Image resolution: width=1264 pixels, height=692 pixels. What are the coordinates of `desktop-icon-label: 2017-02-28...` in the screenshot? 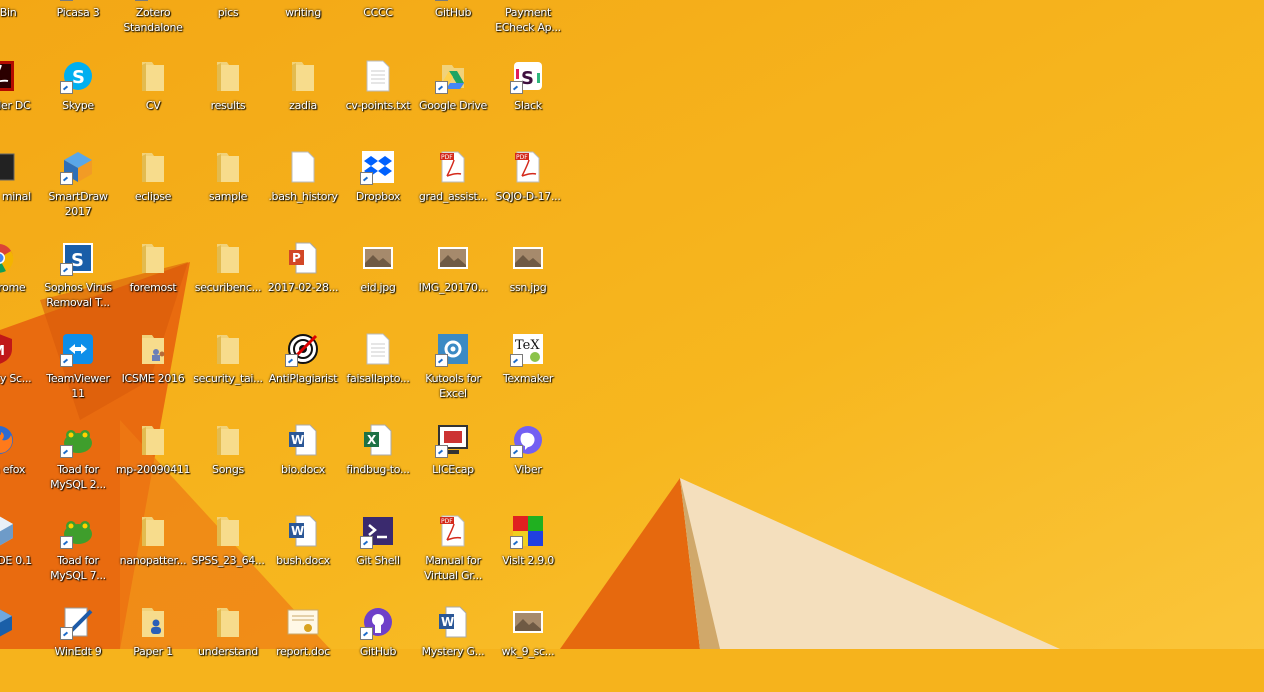 It's located at (303, 287).